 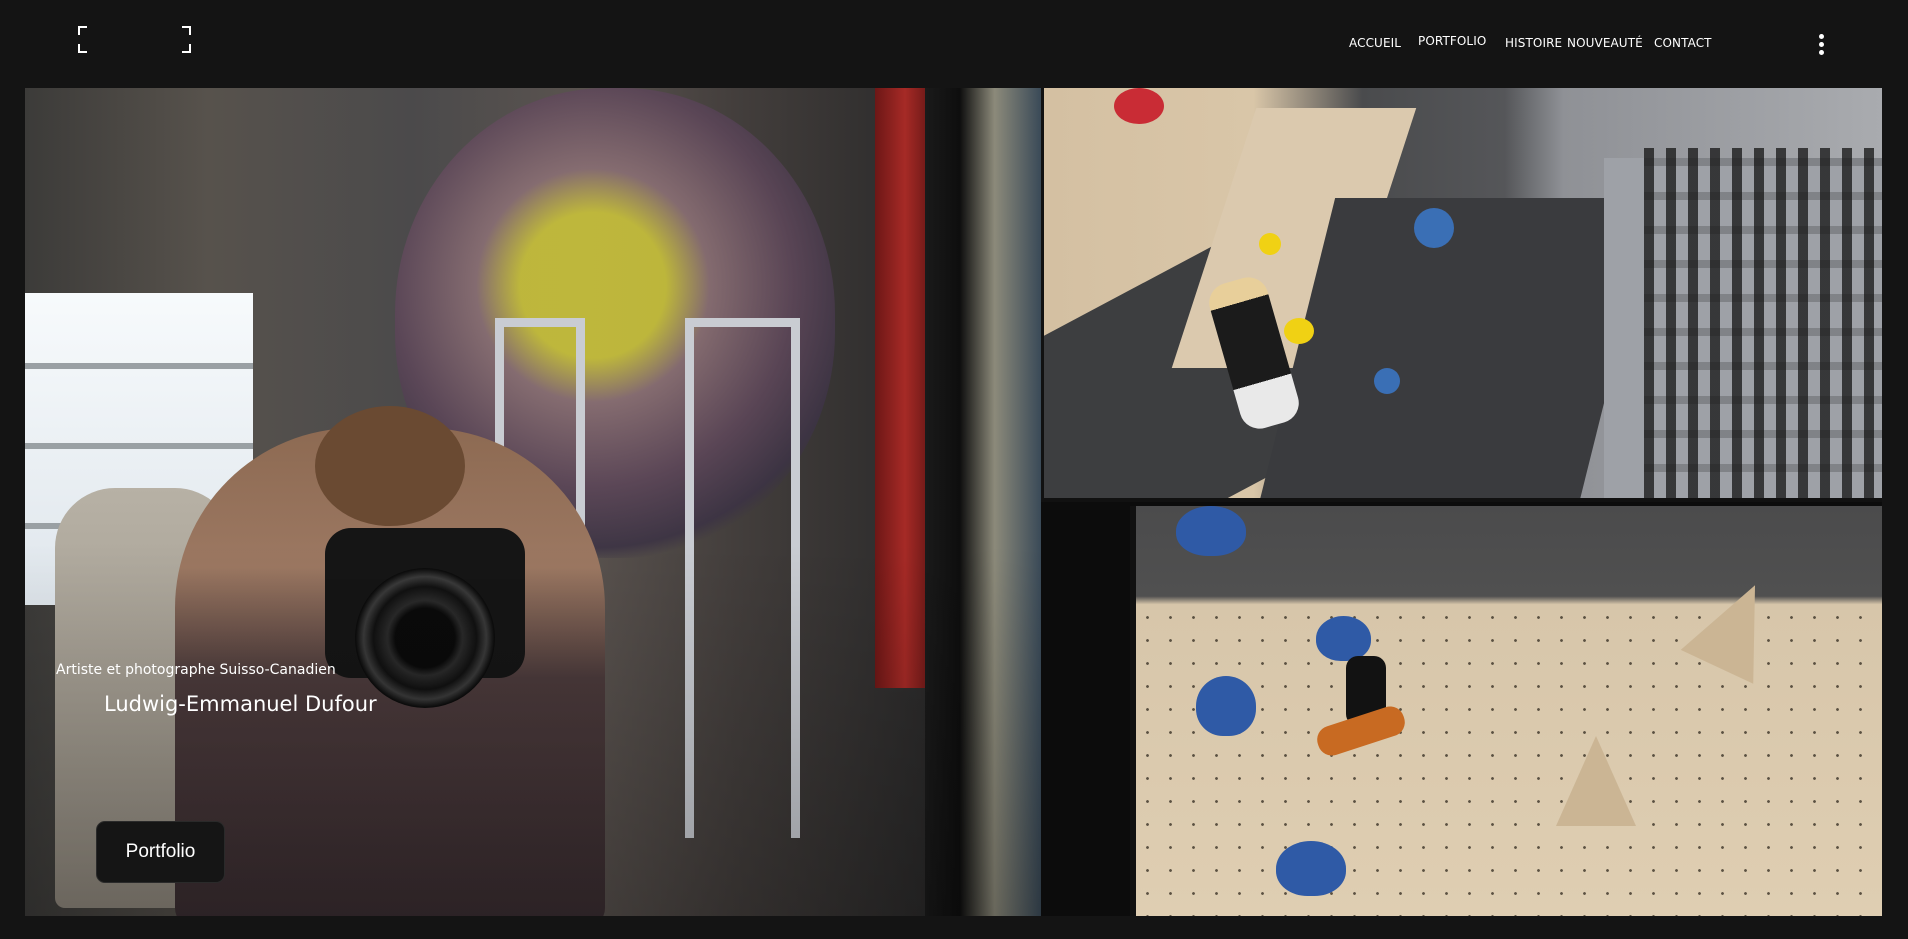 I want to click on nav-nouveaute: NOUVEAUTÉ, so click(x=1605, y=43).